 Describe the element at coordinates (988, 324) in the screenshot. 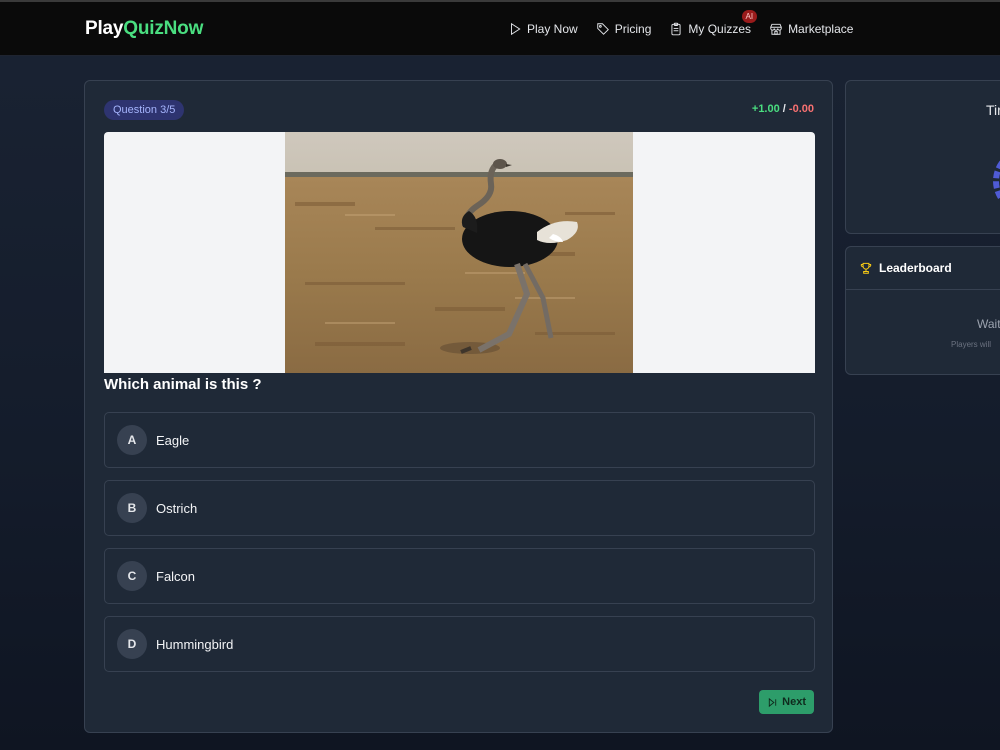

I see `leaderboard-waiting-text: Wait` at that location.